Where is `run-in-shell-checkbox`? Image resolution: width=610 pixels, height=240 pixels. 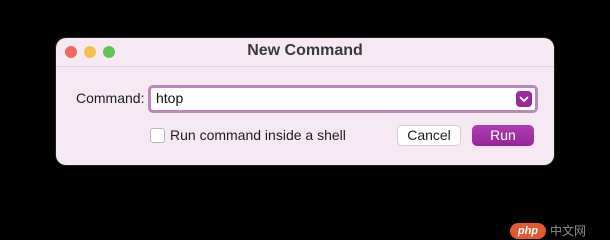
run-in-shell-checkbox is located at coordinates (157, 135).